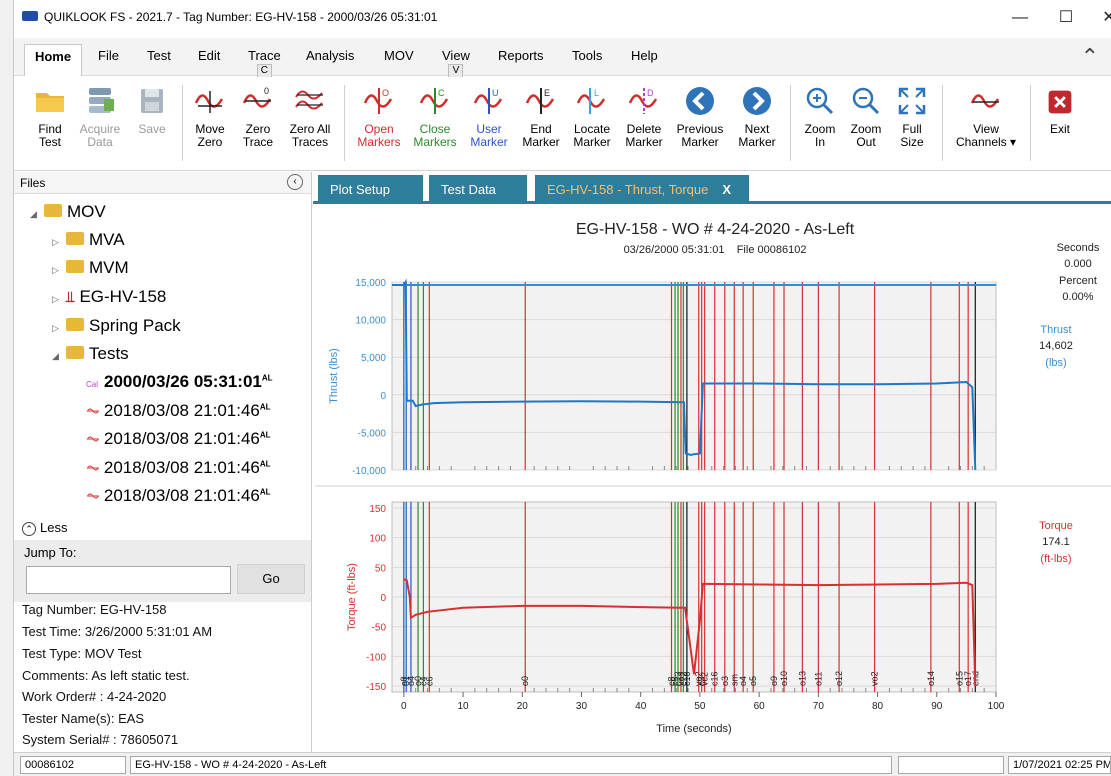 This screenshot has height=776, width=1111. What do you see at coordinates (541, 135) in the screenshot?
I see `end-marker-label: End Marker` at bounding box center [541, 135].